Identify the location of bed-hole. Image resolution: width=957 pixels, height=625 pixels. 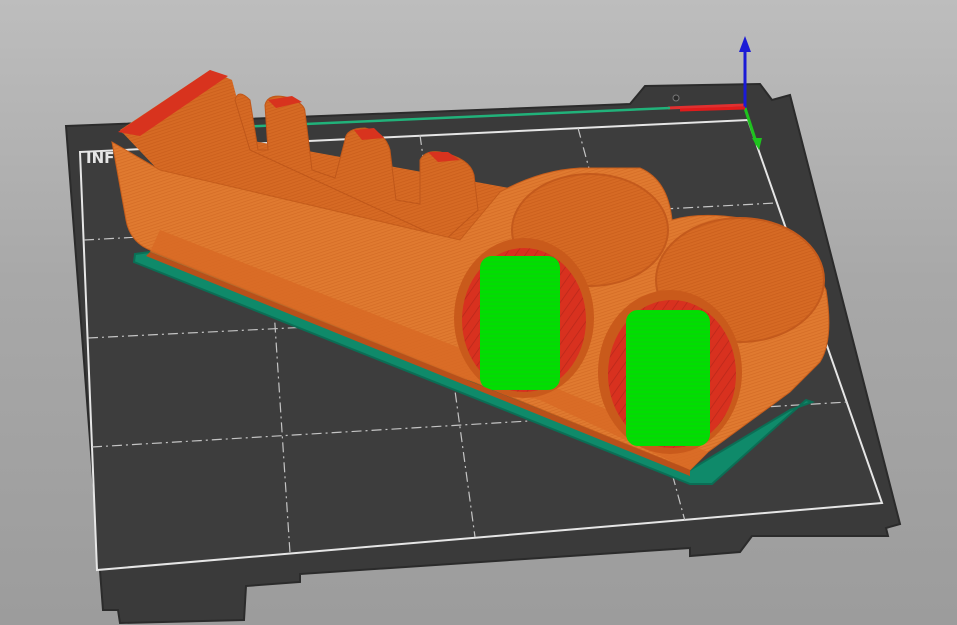
(676, 98).